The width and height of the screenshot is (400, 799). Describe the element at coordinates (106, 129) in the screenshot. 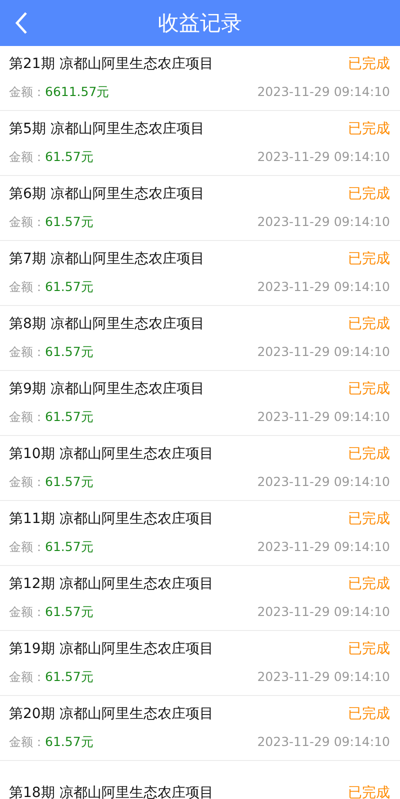

I see `record-title: 第5期 凉都山阿里生态农庄项目` at that location.